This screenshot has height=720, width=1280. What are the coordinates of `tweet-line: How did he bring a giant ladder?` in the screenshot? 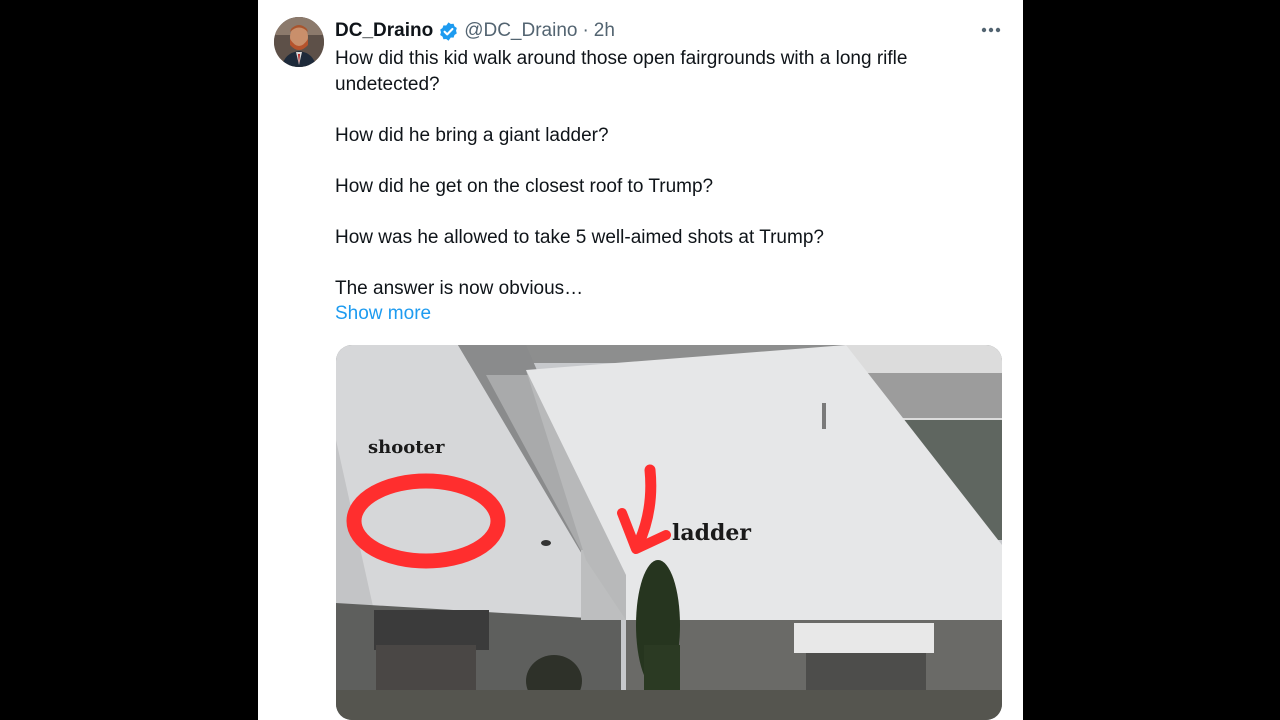 It's located at (472, 135).